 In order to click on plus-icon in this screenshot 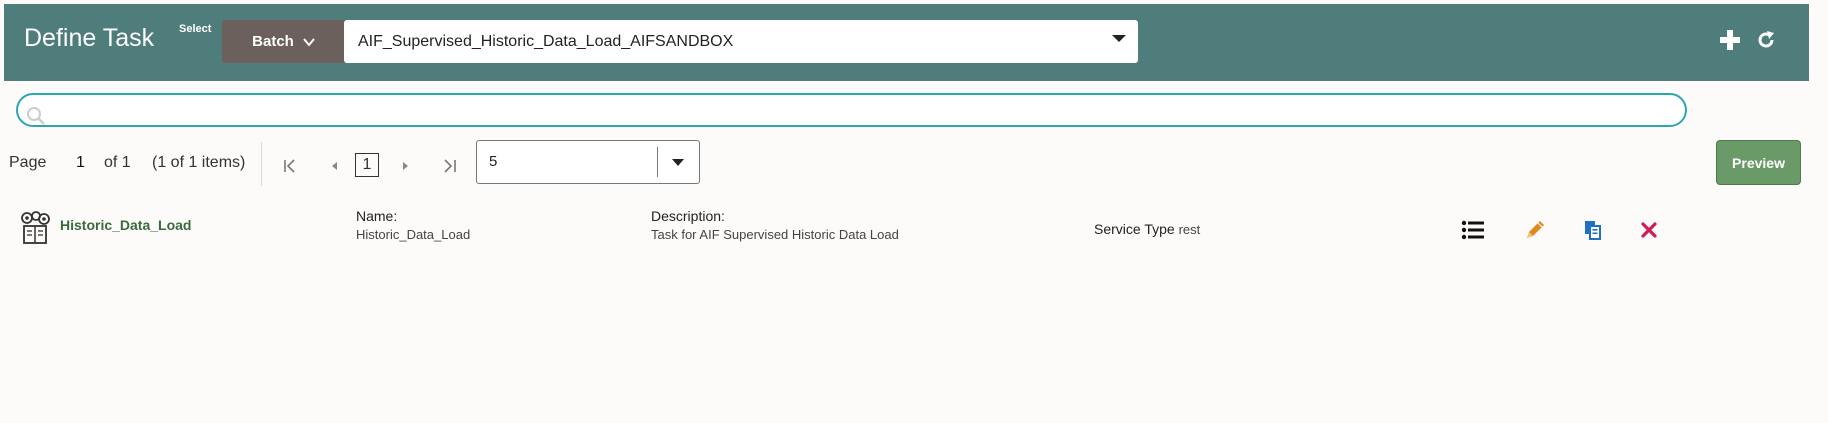, I will do `click(1730, 40)`.